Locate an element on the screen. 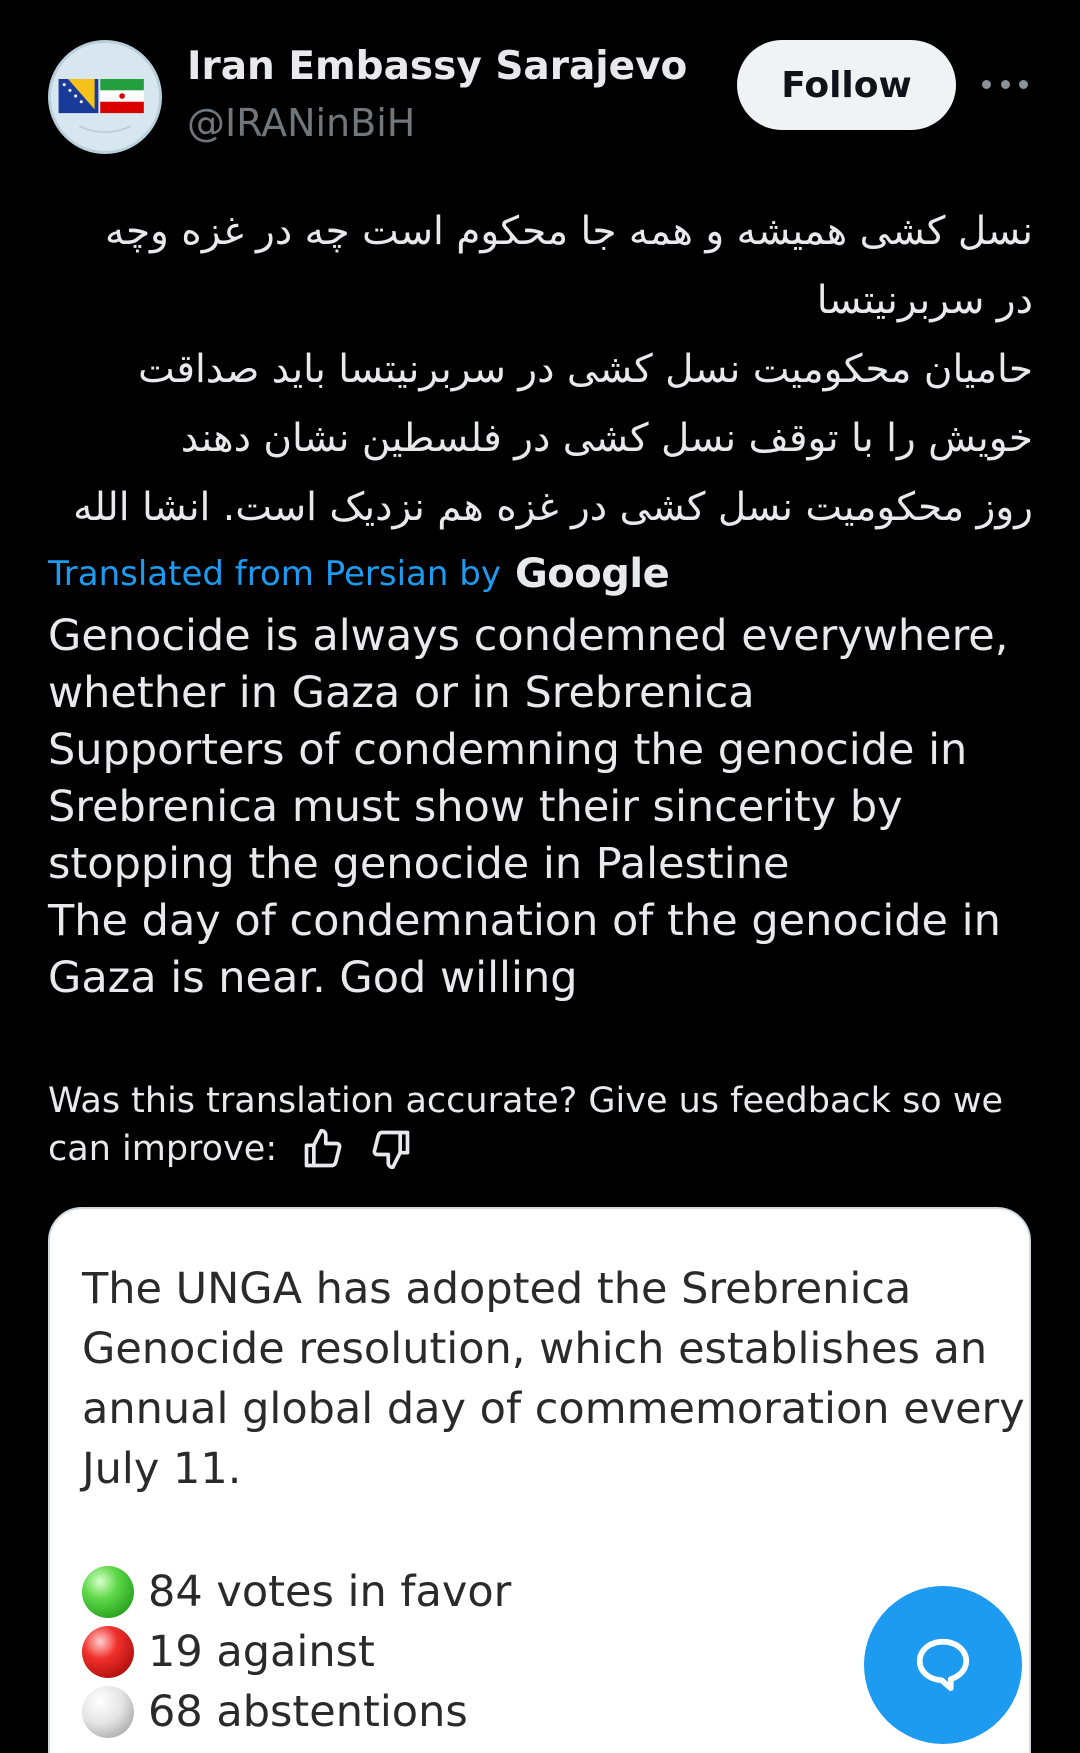 This screenshot has height=1753, width=1080. green-circle-icon is located at coordinates (108, 1592).